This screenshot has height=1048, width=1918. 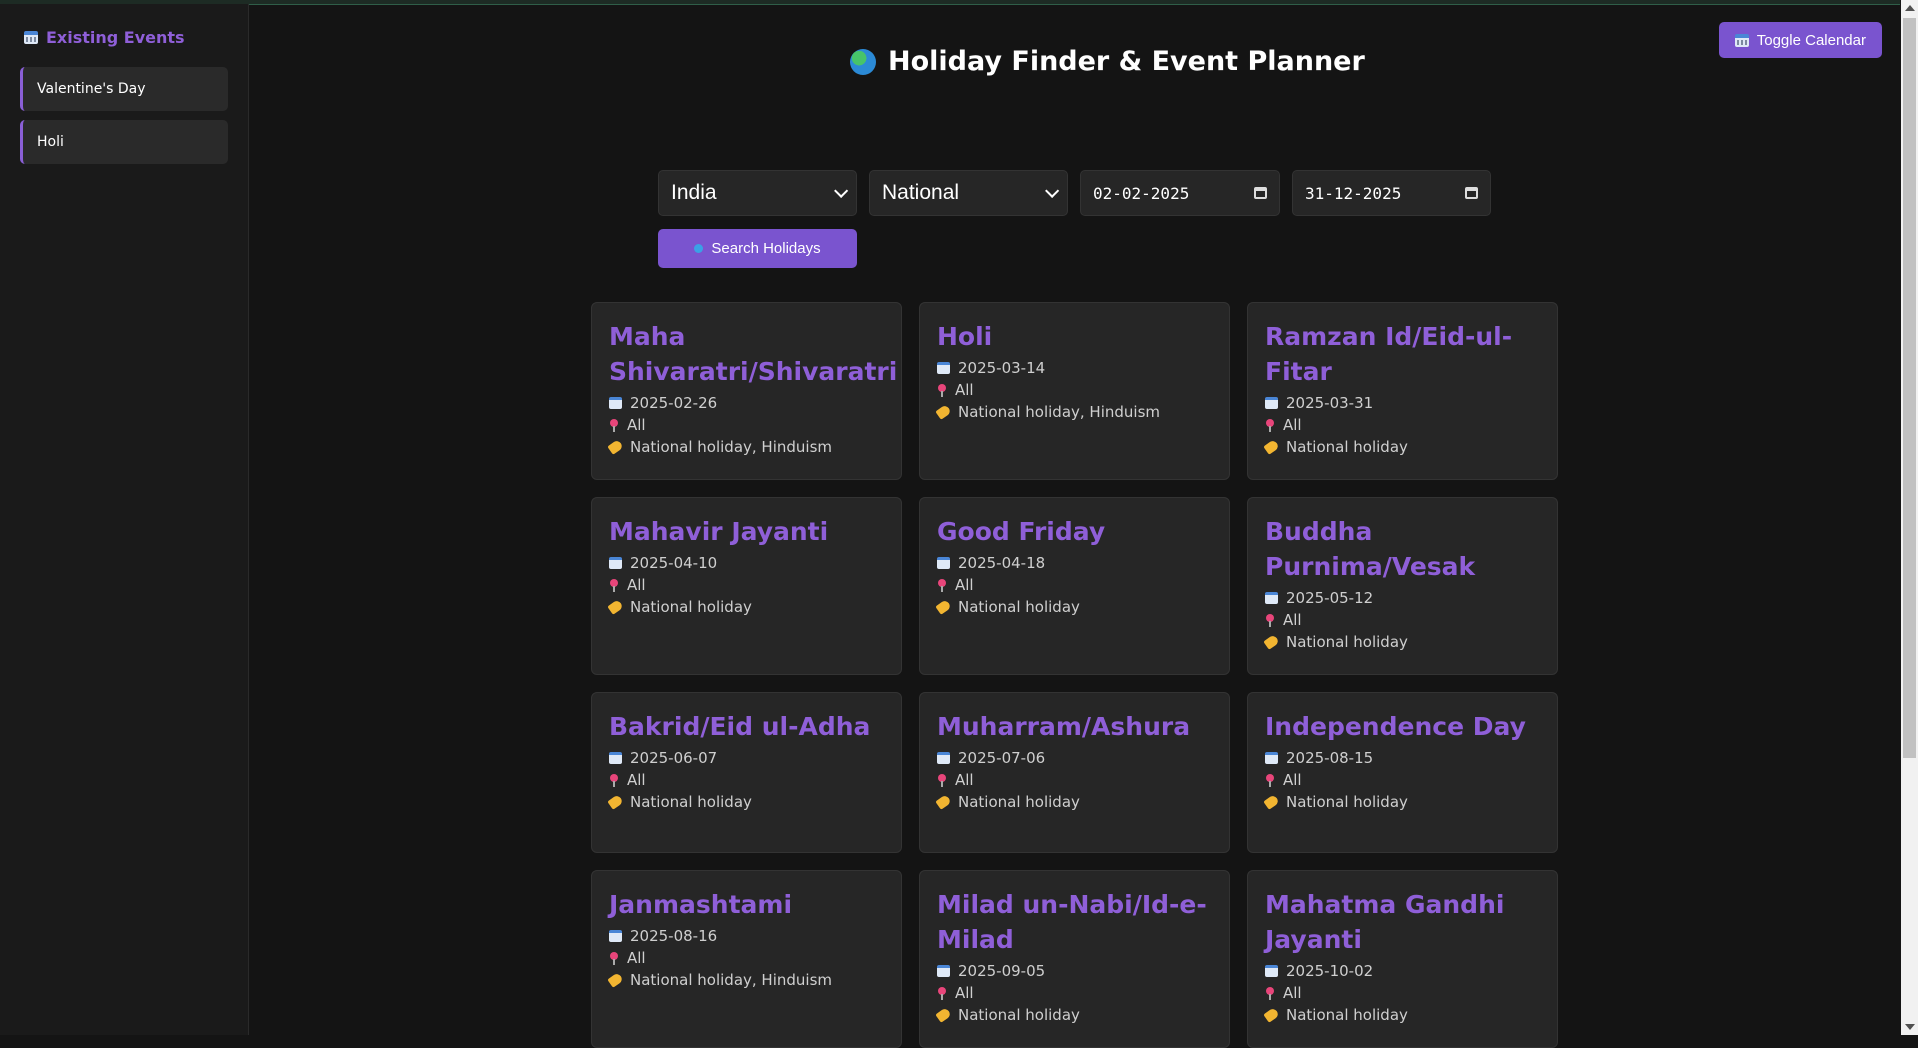 I want to click on sidebar-item-holi: Holi, so click(x=124, y=142).